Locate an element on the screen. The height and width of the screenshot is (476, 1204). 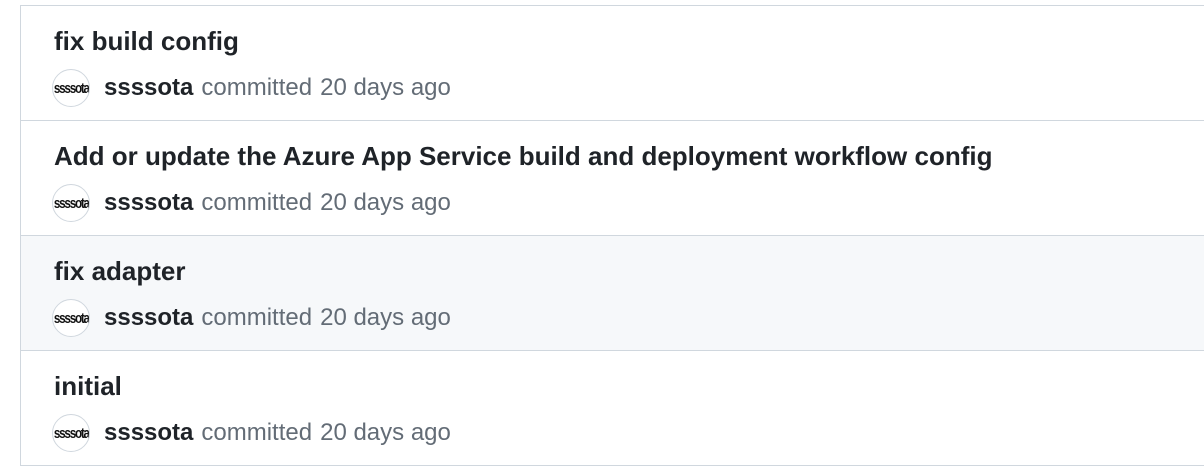
commit-title-link: initial is located at coordinates (88, 386).